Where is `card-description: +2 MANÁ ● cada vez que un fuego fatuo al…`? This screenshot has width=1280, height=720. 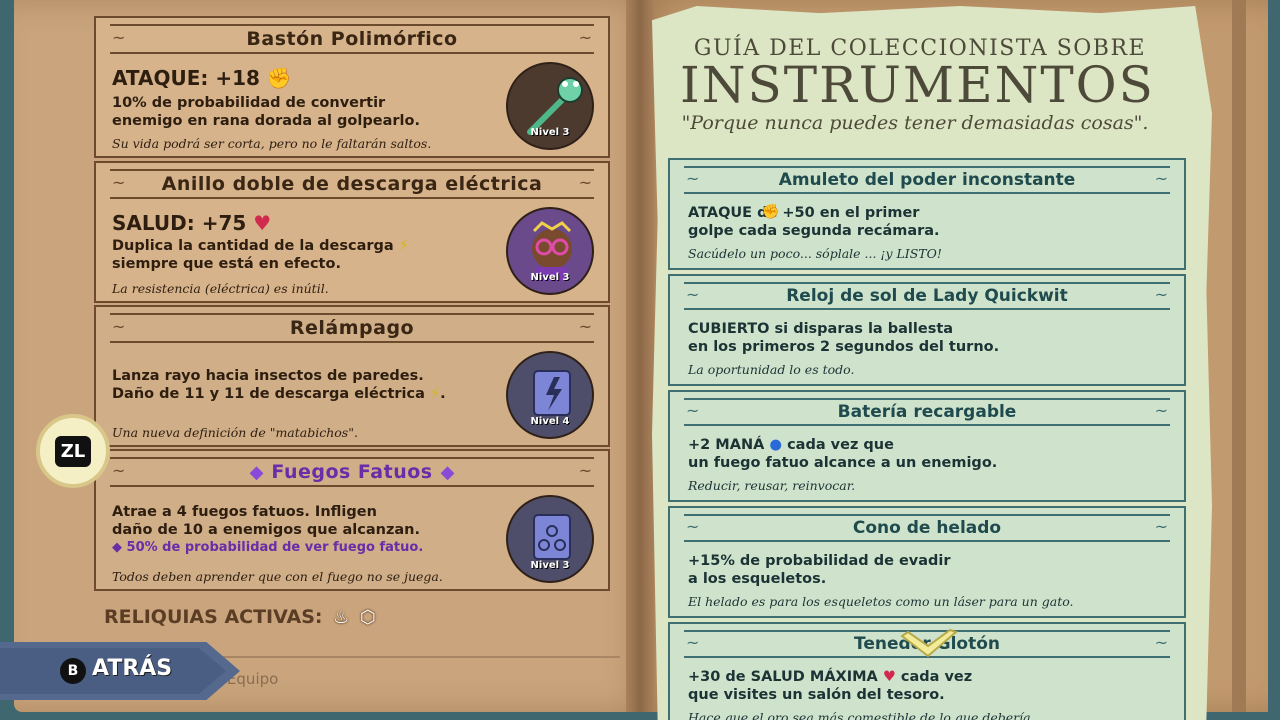
card-description: +2 MANÁ ● cada vez que un fuego fatuo al… is located at coordinates (918, 454).